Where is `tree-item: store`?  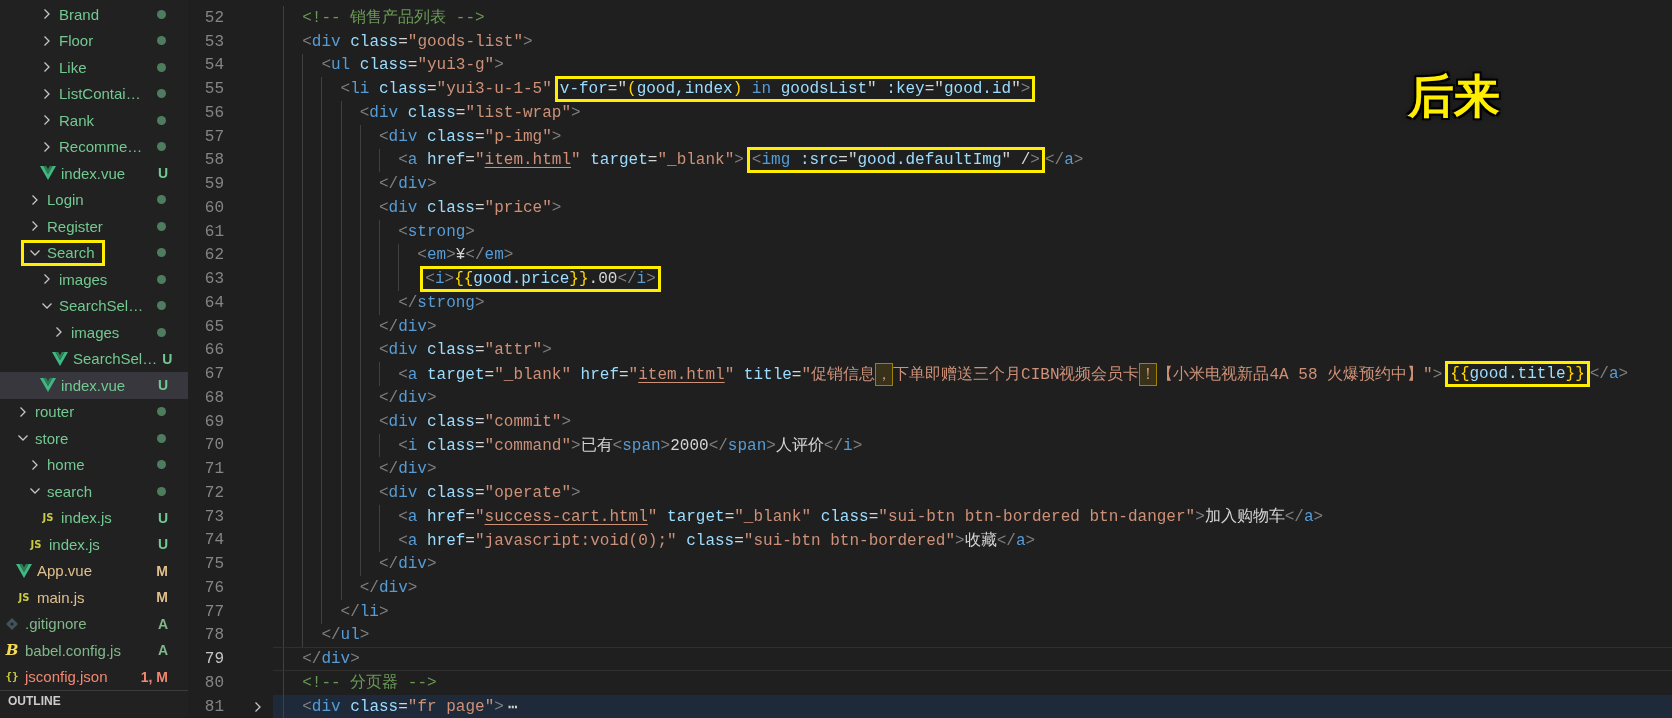
tree-item: store is located at coordinates (94, 438).